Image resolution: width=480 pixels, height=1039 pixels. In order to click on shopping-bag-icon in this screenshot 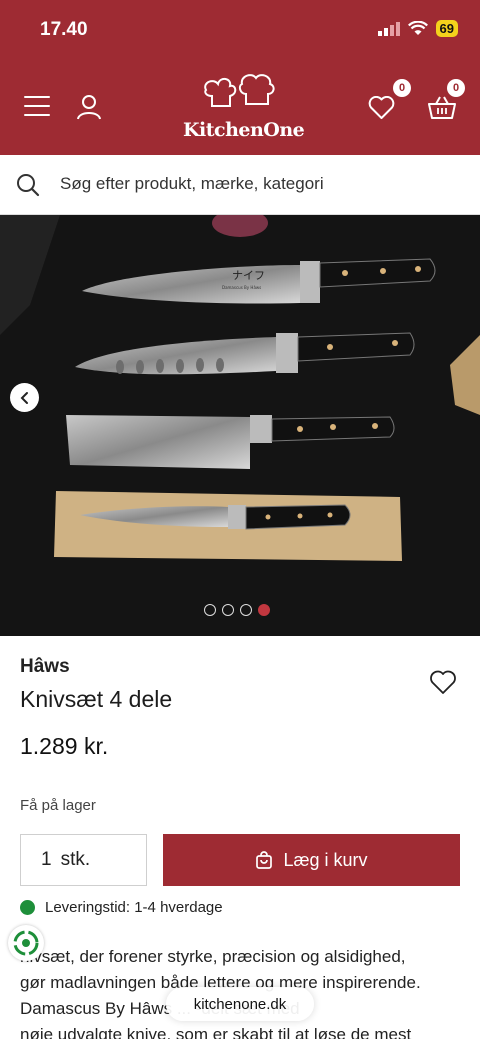, I will do `click(264, 860)`.